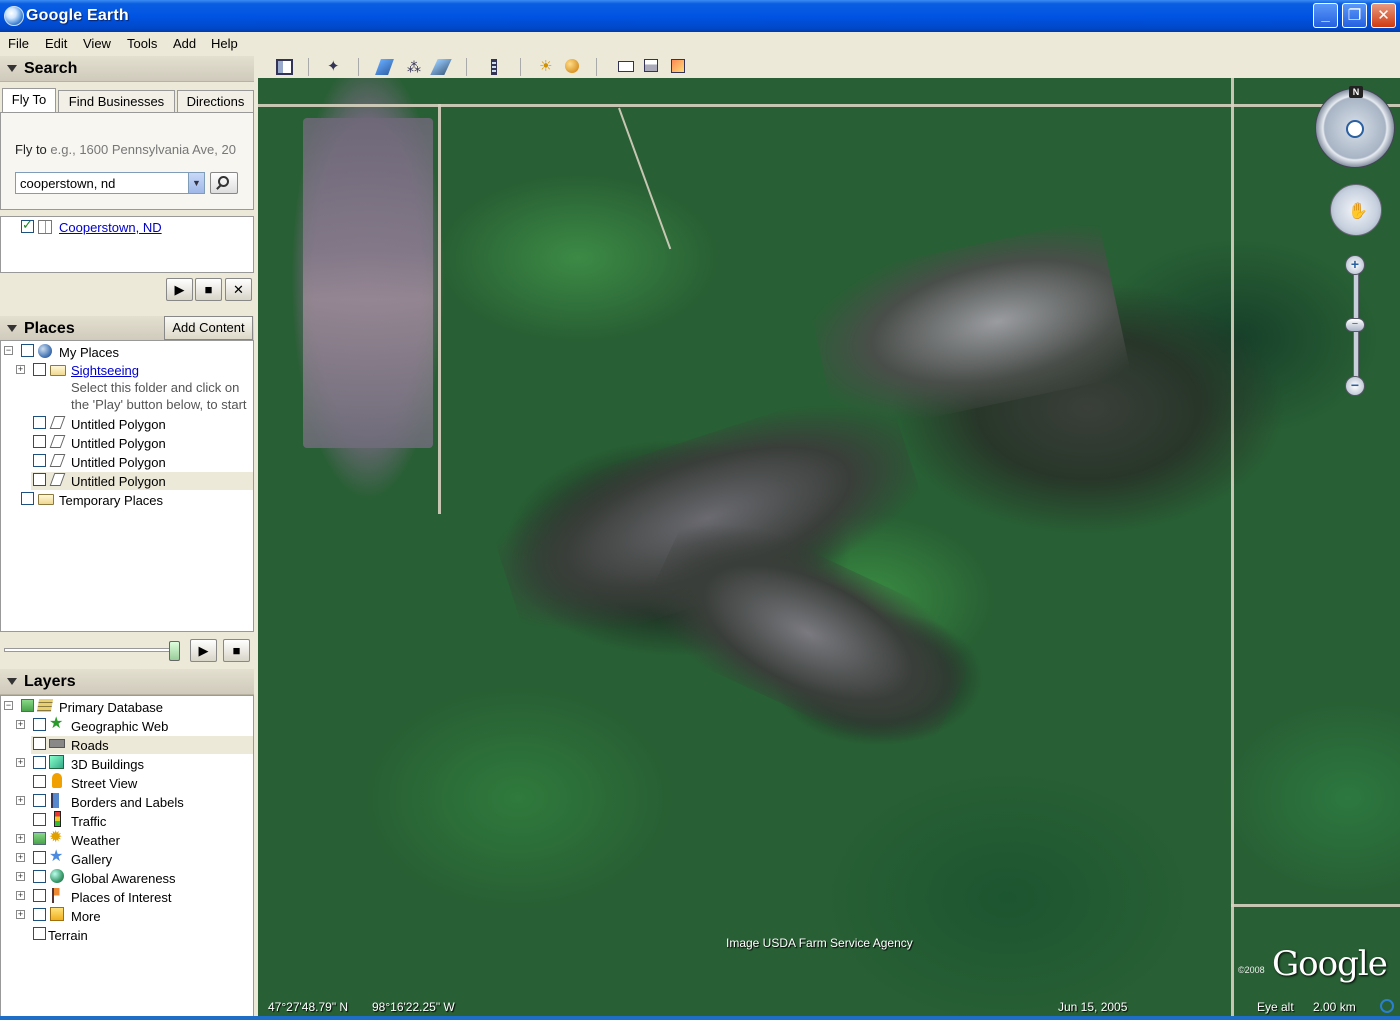 This screenshot has width=1400, height=1020. I want to click on path-tool-icon: ⁂, so click(415, 67).